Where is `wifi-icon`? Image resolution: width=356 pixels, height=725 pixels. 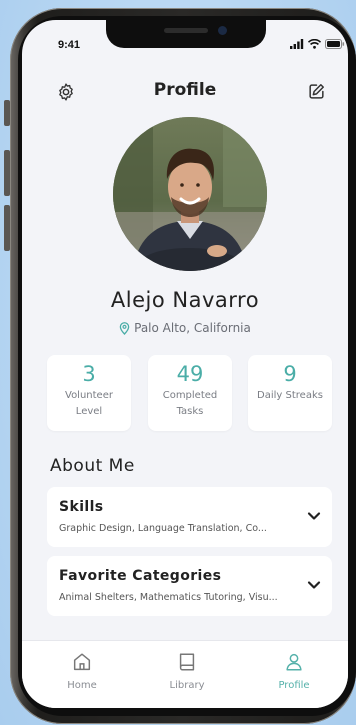
wifi-icon is located at coordinates (314, 44).